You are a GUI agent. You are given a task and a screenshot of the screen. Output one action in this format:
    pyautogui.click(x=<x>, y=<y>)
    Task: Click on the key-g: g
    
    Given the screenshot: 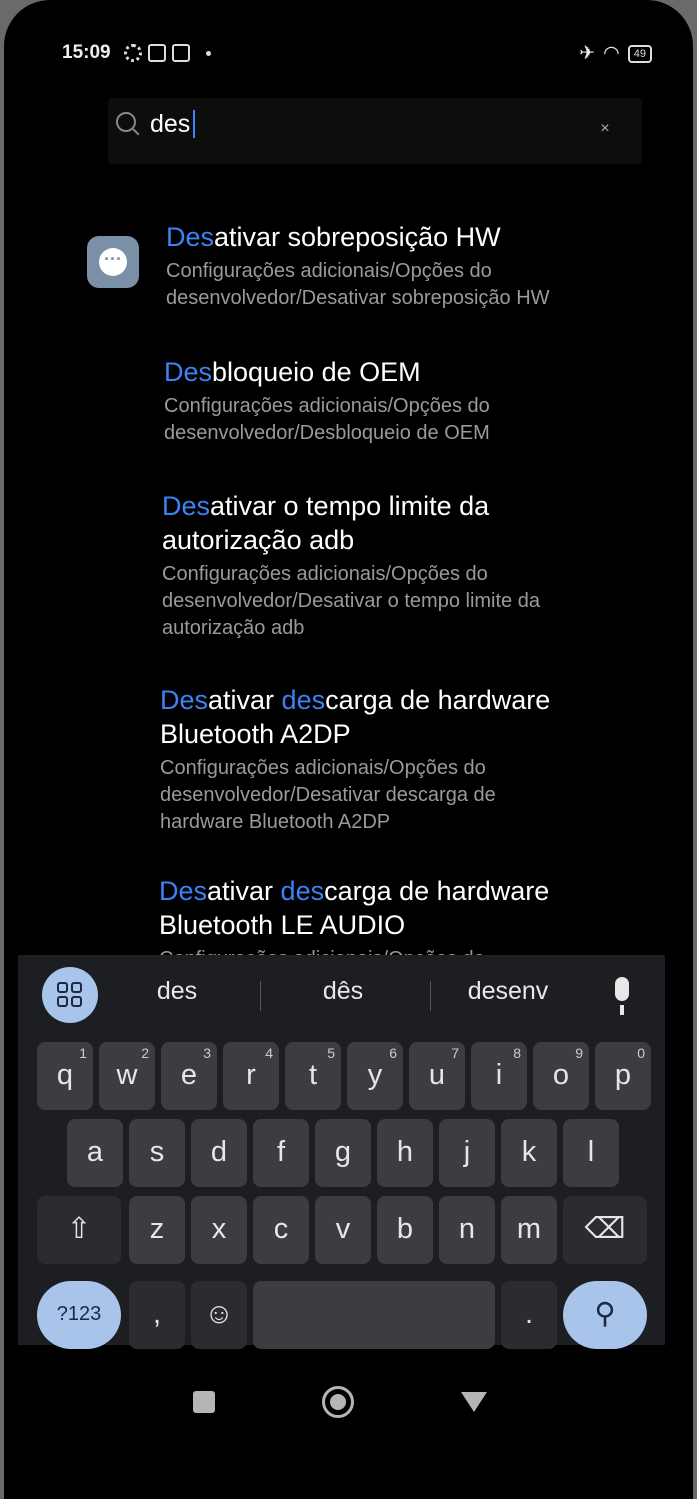 What is the action you would take?
    pyautogui.click(x=343, y=1153)
    